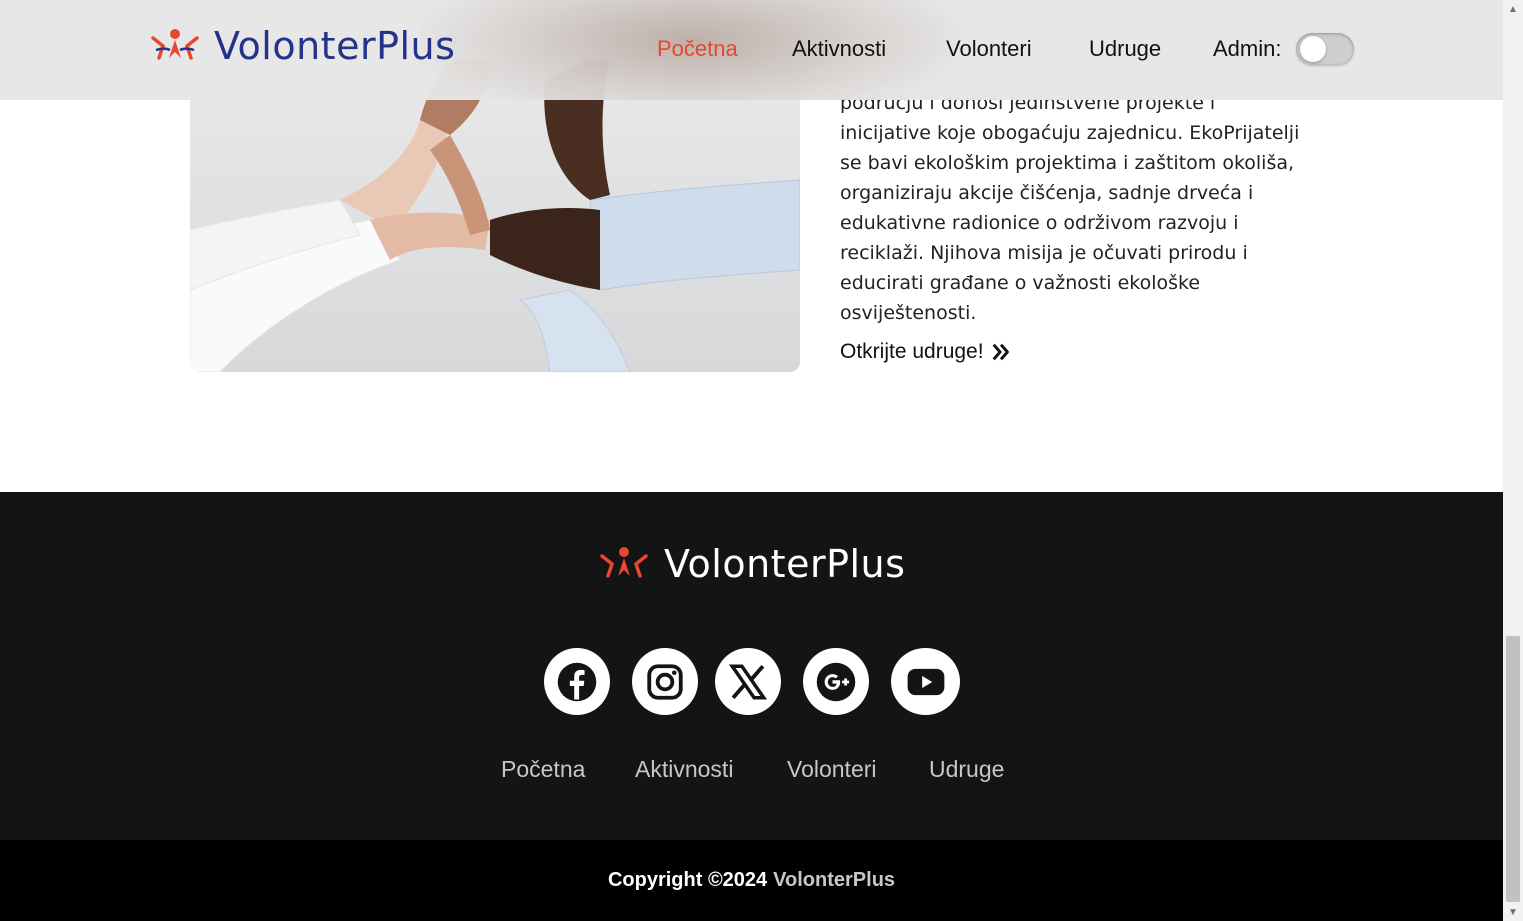  Describe the element at coordinates (1125, 49) in the screenshot. I see `nav-udruge: Udruge` at that location.